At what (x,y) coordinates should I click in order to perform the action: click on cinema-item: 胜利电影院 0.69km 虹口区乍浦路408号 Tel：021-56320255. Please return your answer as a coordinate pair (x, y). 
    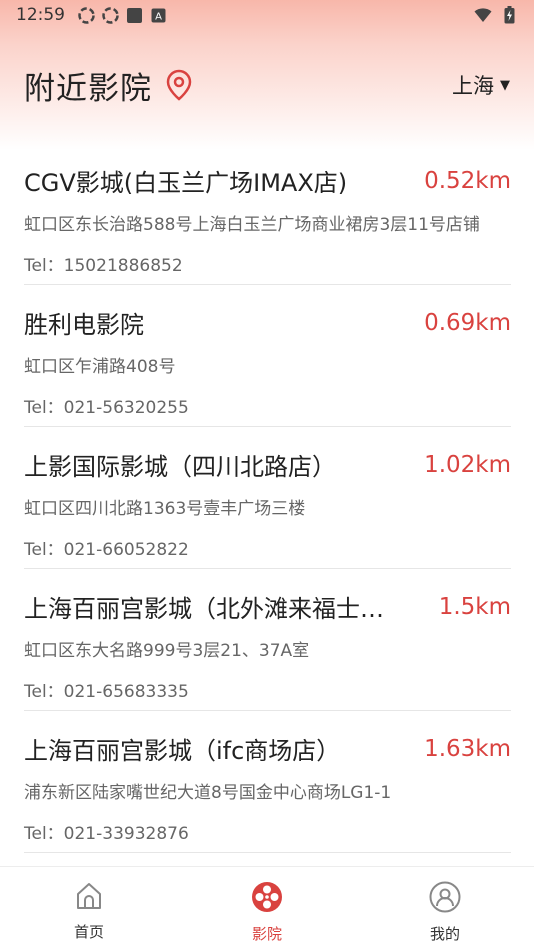
    Looking at the image, I should click on (267, 356).